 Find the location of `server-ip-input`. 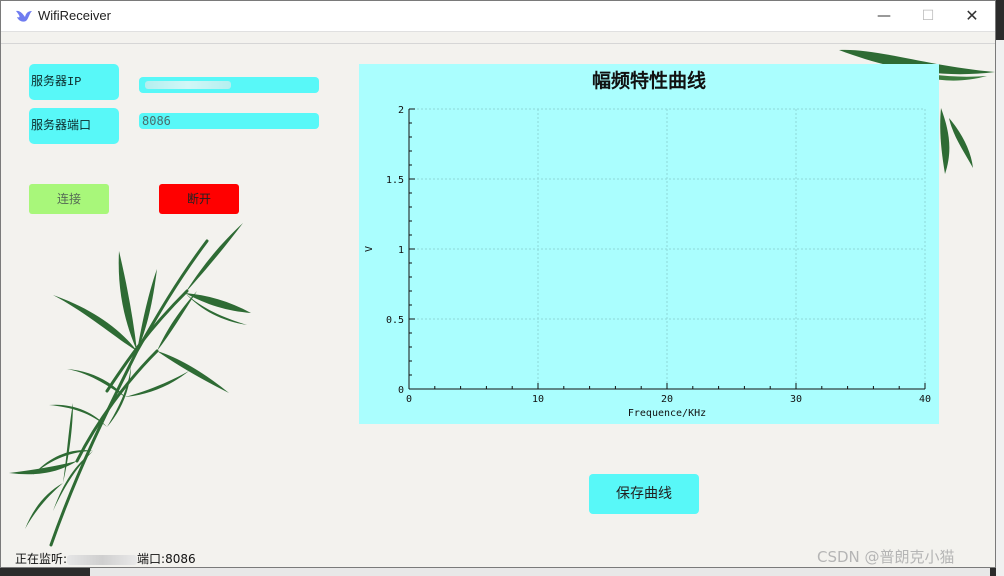

server-ip-input is located at coordinates (229, 85).